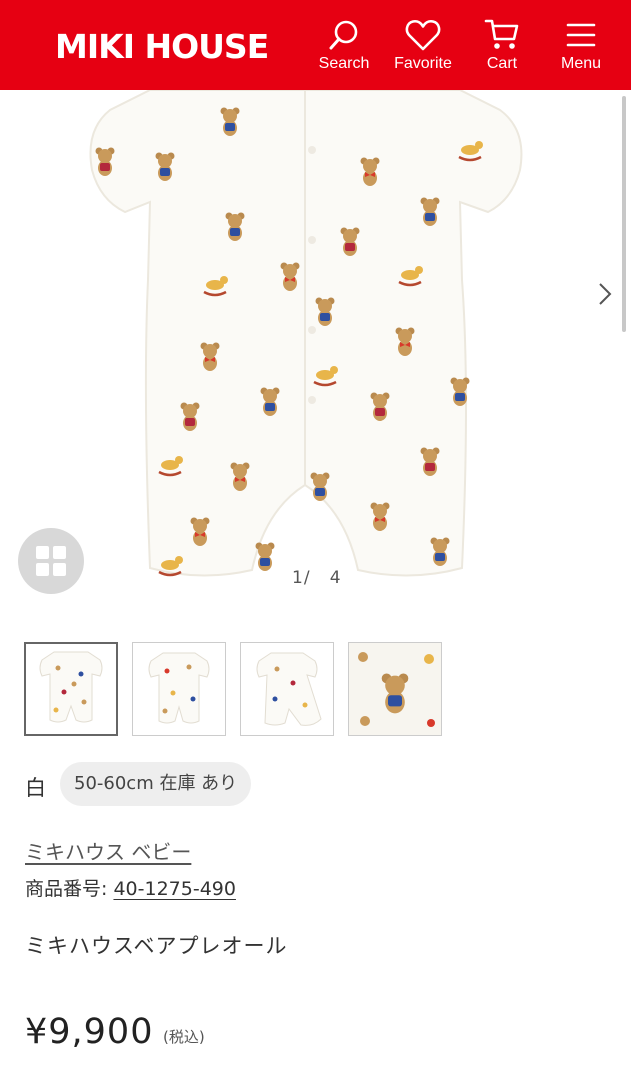  I want to click on menu-label: Menu, so click(581, 63).